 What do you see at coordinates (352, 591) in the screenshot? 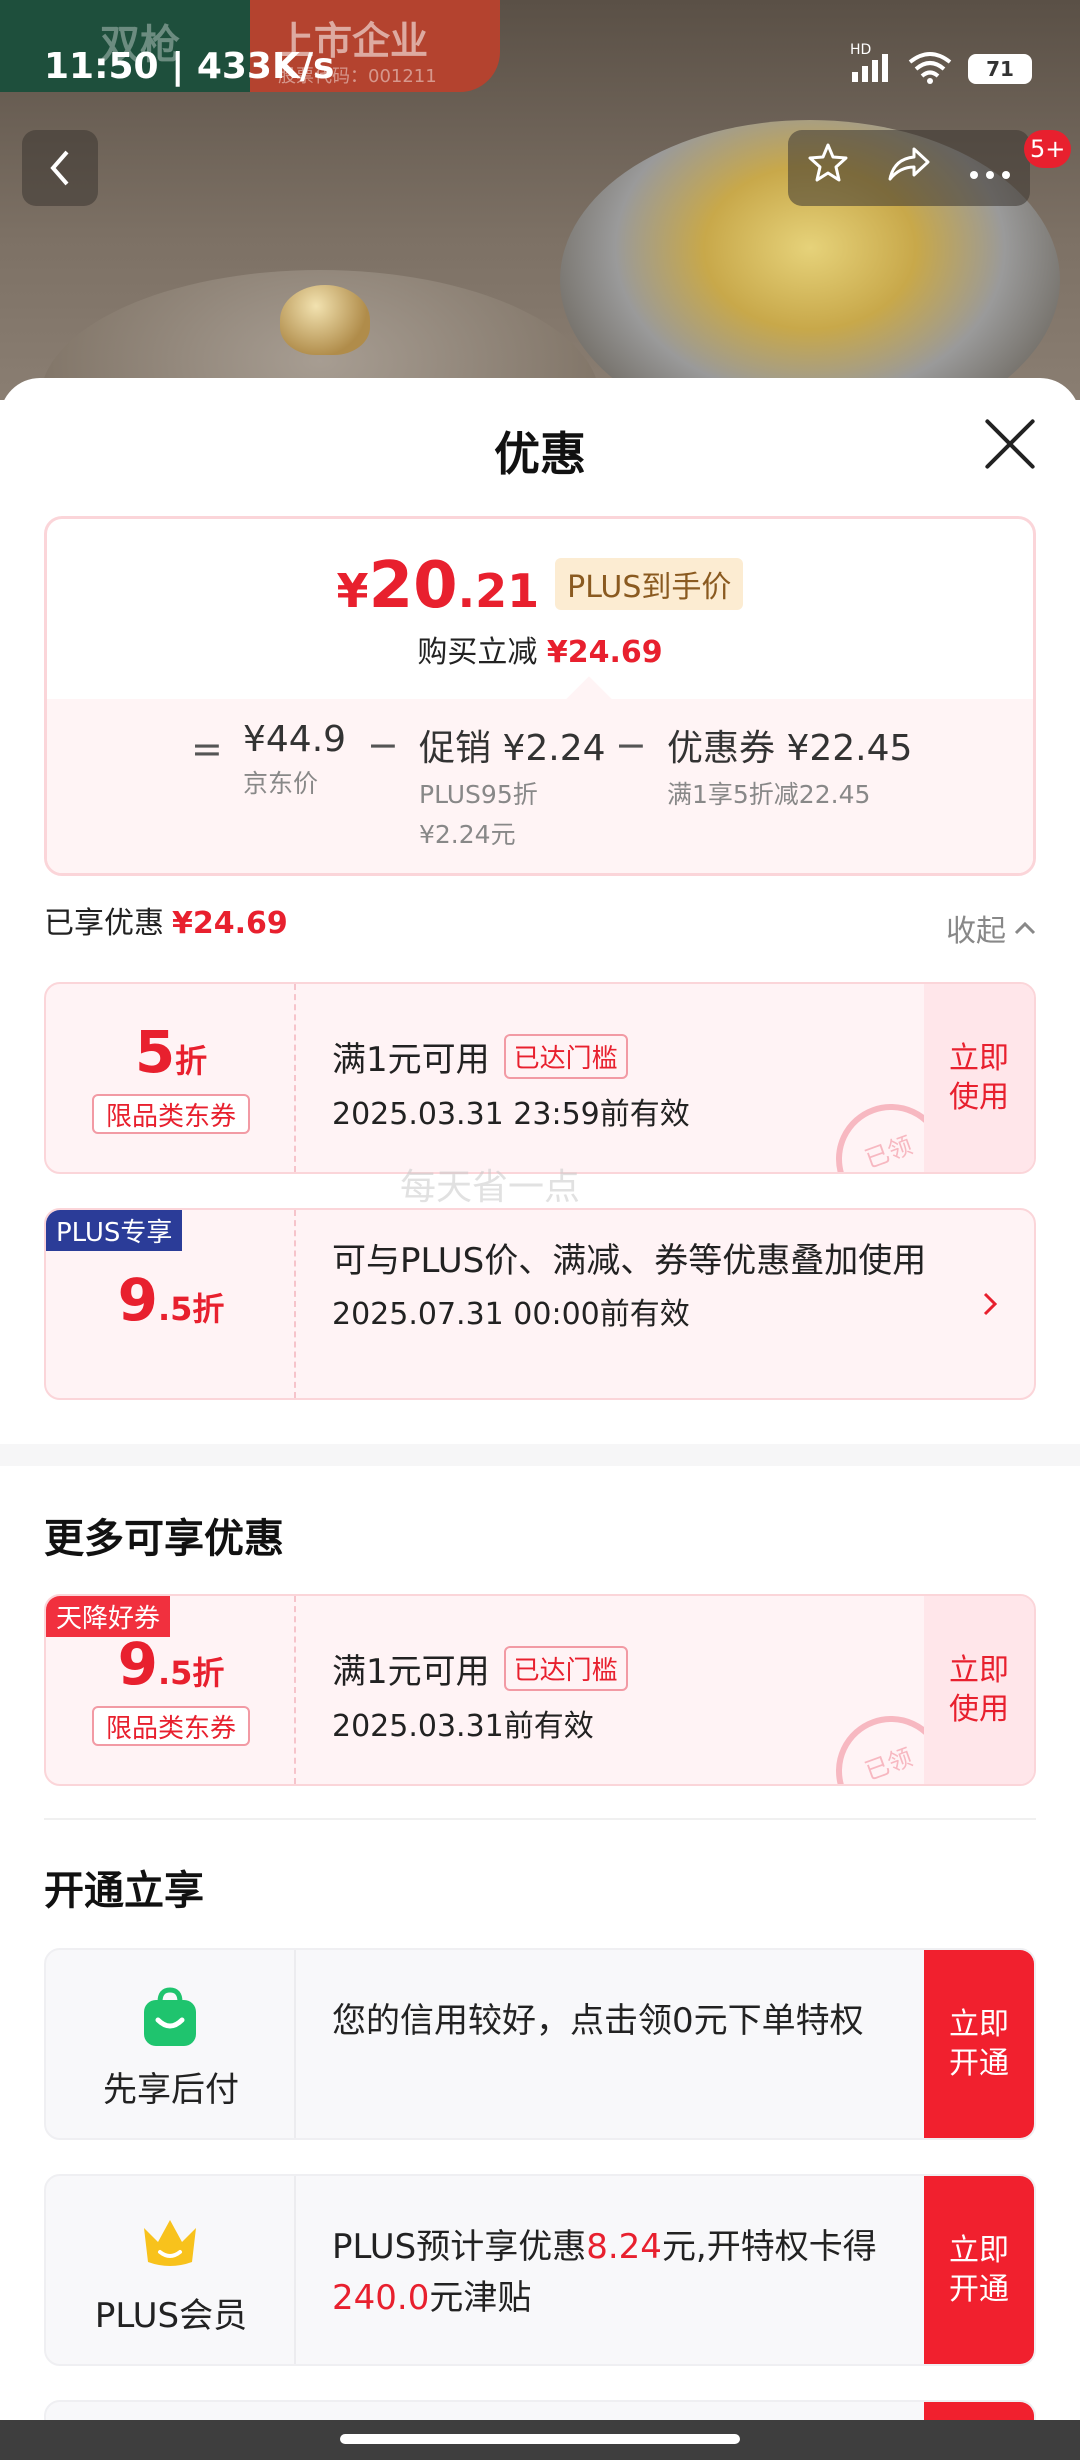
I see `price-currency: ¥` at bounding box center [352, 591].